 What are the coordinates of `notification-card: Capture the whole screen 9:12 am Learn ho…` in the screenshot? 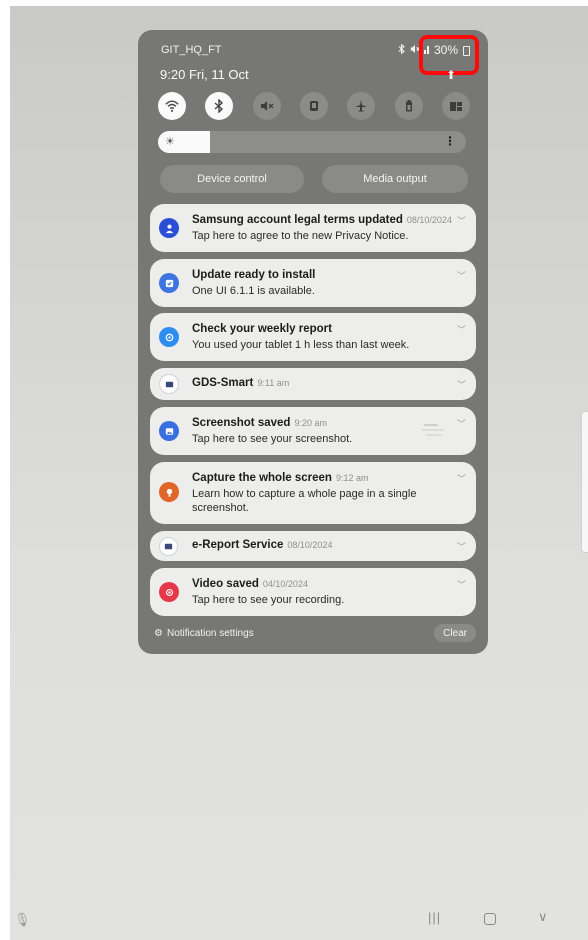 It's located at (313, 493).